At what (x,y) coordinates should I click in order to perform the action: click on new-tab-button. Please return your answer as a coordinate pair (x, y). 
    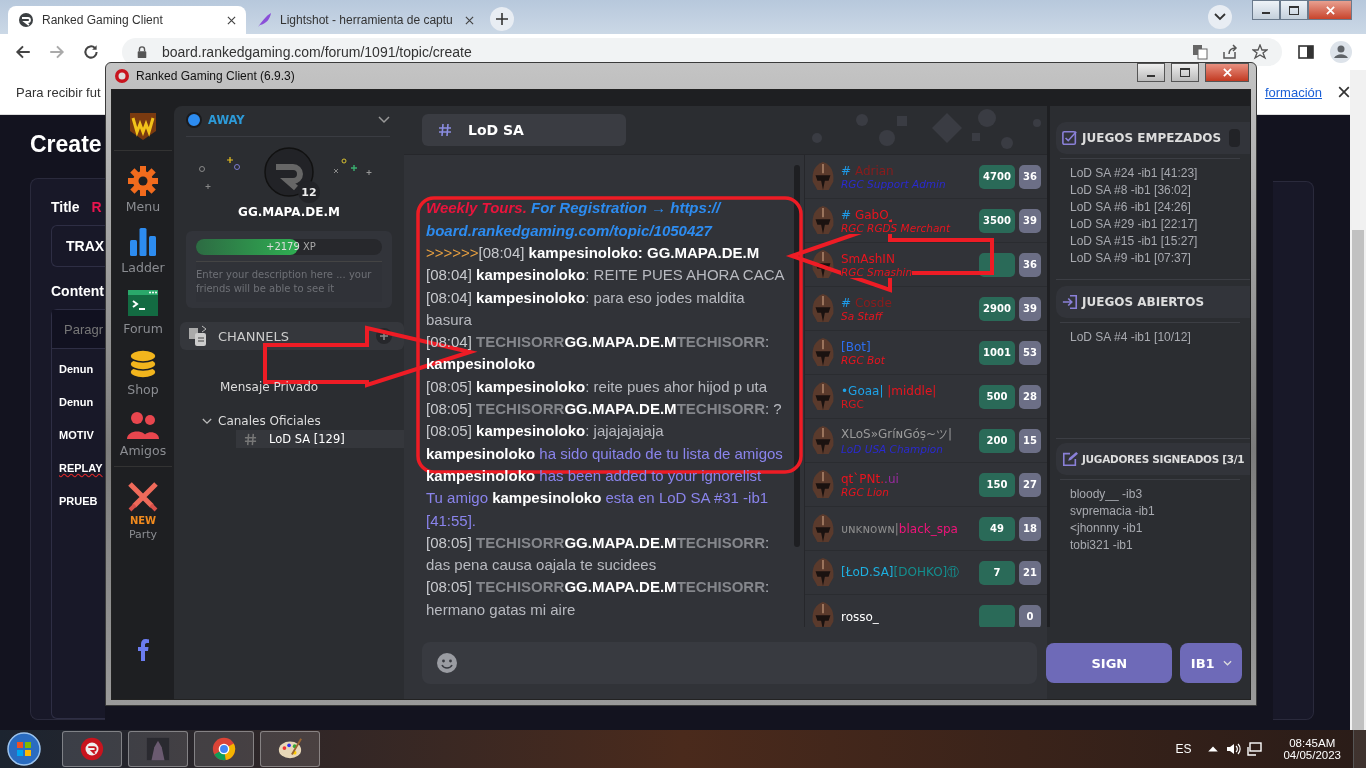
    Looking at the image, I should click on (502, 19).